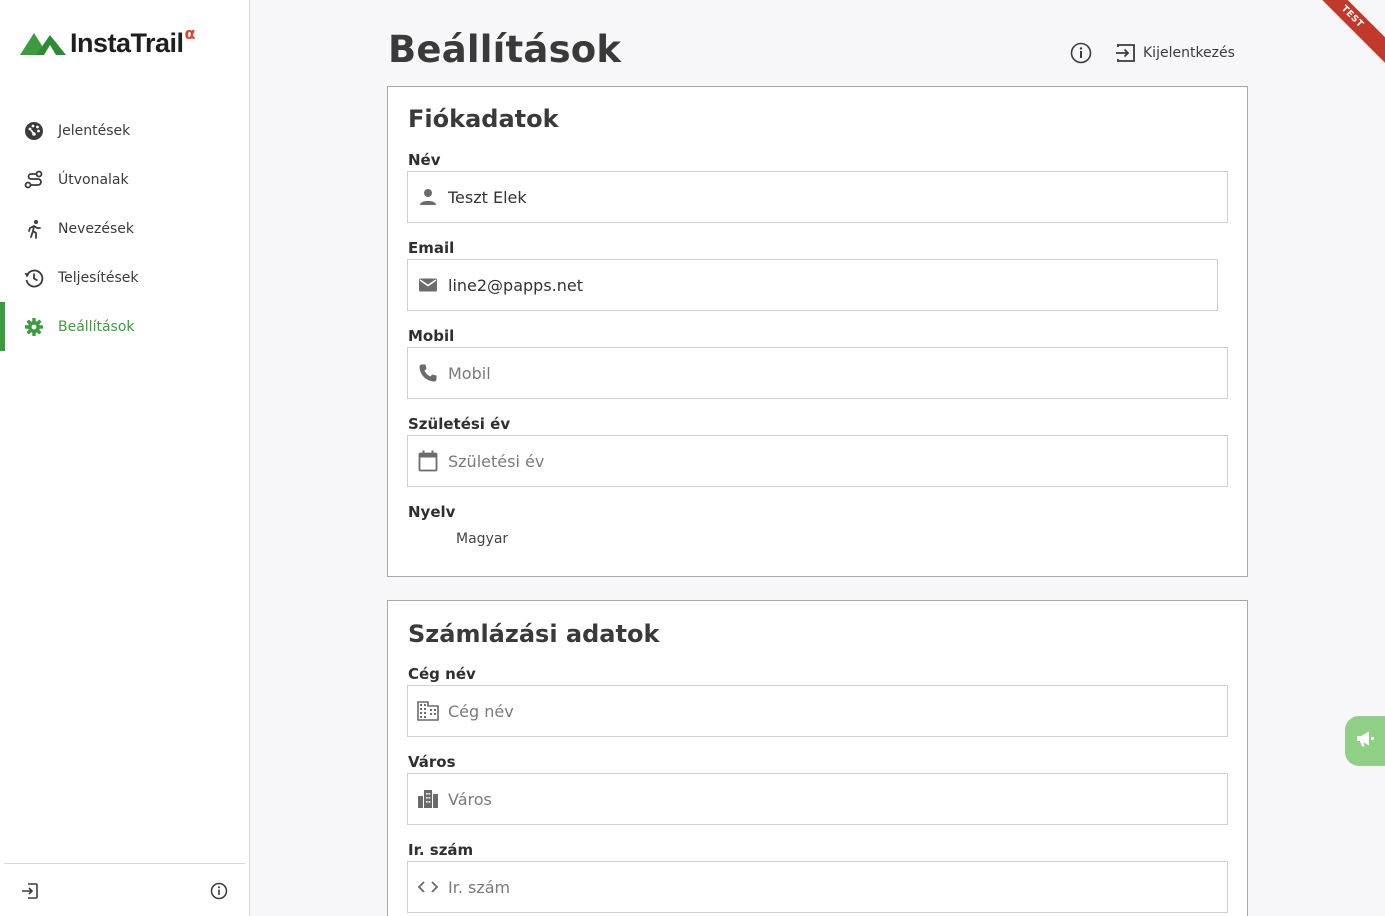 The height and width of the screenshot is (916, 1385). I want to click on logout-label: Kijelentkezés, so click(1189, 53).